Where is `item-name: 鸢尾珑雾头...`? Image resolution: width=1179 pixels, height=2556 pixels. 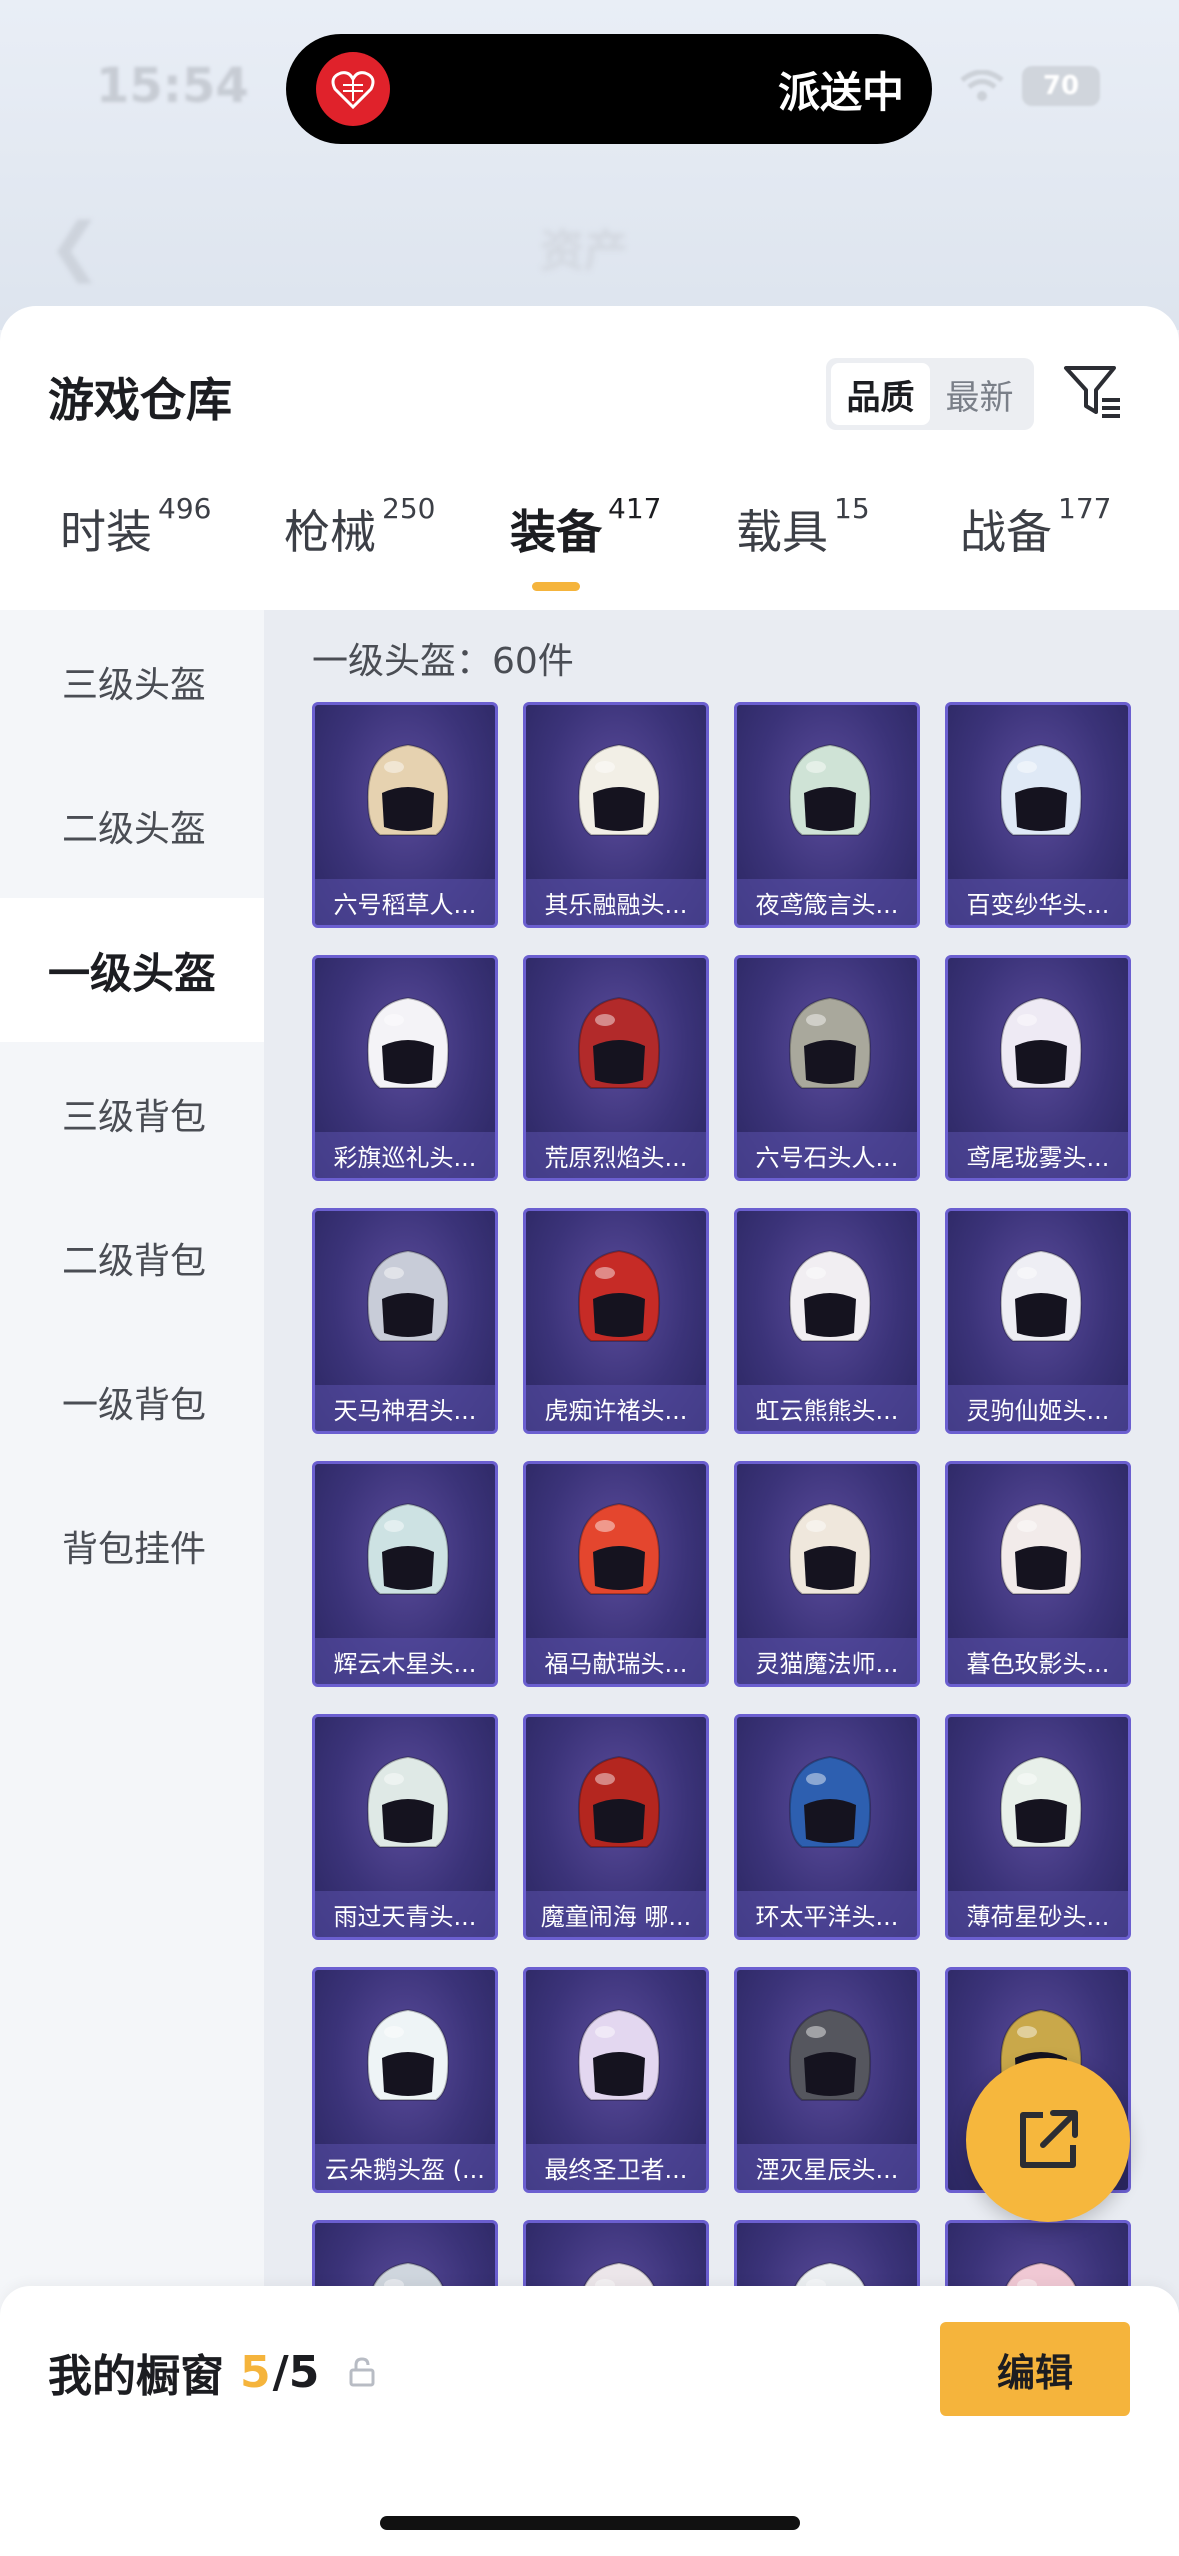
item-name: 鸢尾珑雾头... is located at coordinates (1038, 1155).